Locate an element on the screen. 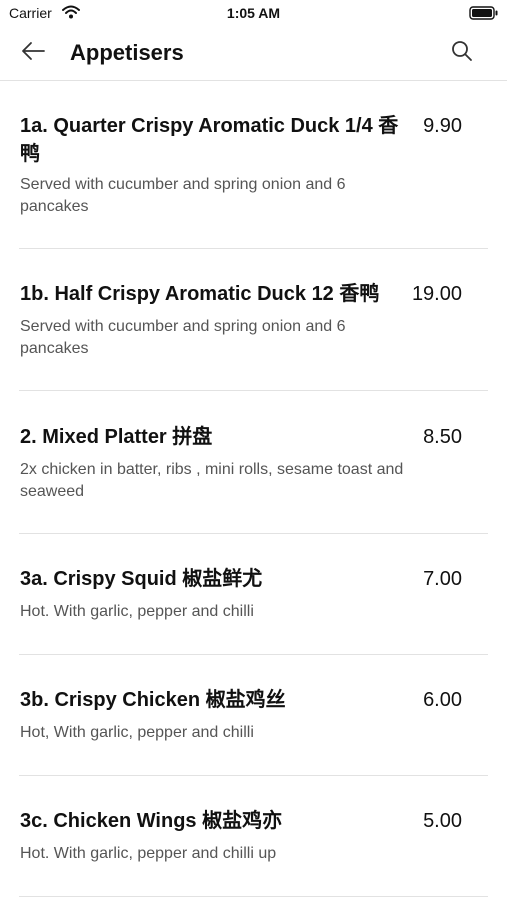 This screenshot has width=507, height=900. item-name: 1b. Half Crispy Aromatic Duck 12 香鸭 is located at coordinates (200, 294).